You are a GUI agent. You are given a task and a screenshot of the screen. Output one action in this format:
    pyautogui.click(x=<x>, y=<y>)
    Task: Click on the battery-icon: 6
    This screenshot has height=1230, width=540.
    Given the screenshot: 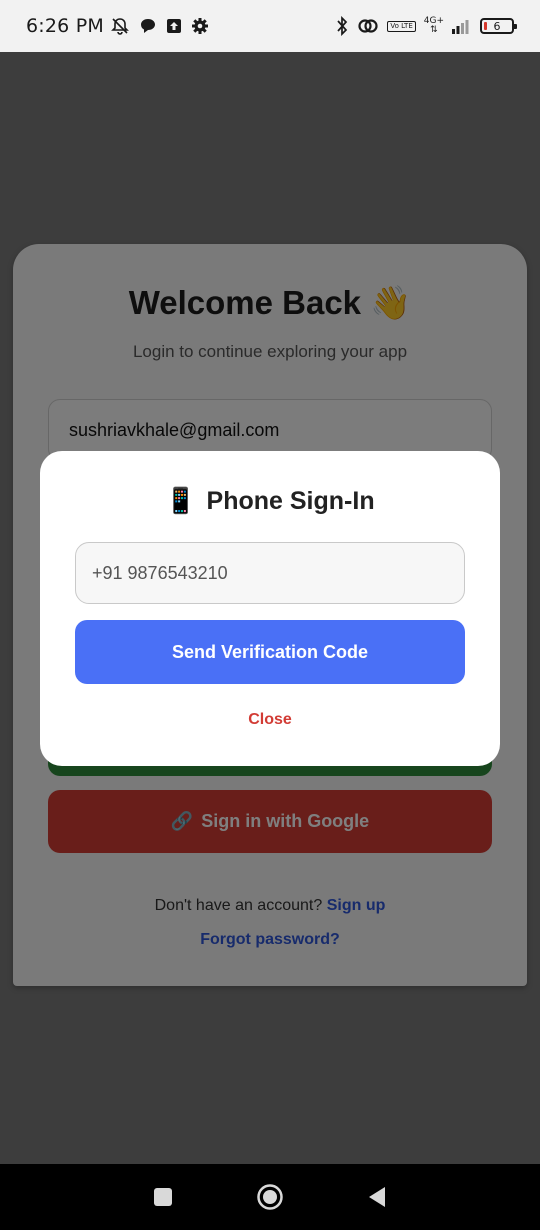 What is the action you would take?
    pyautogui.click(x=498, y=26)
    